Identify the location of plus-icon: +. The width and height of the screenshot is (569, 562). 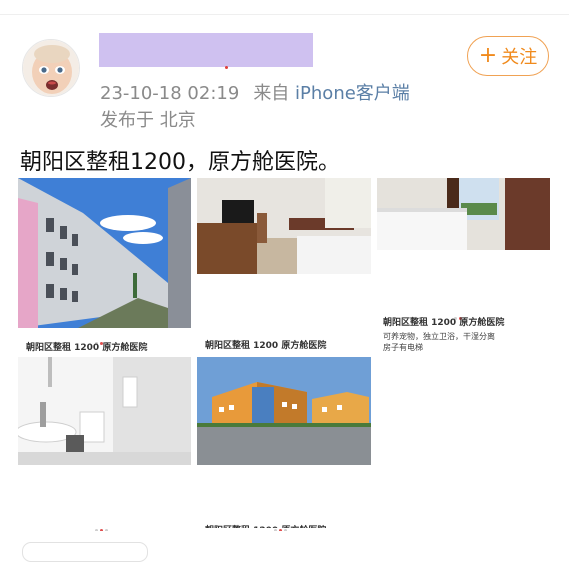
(488, 55).